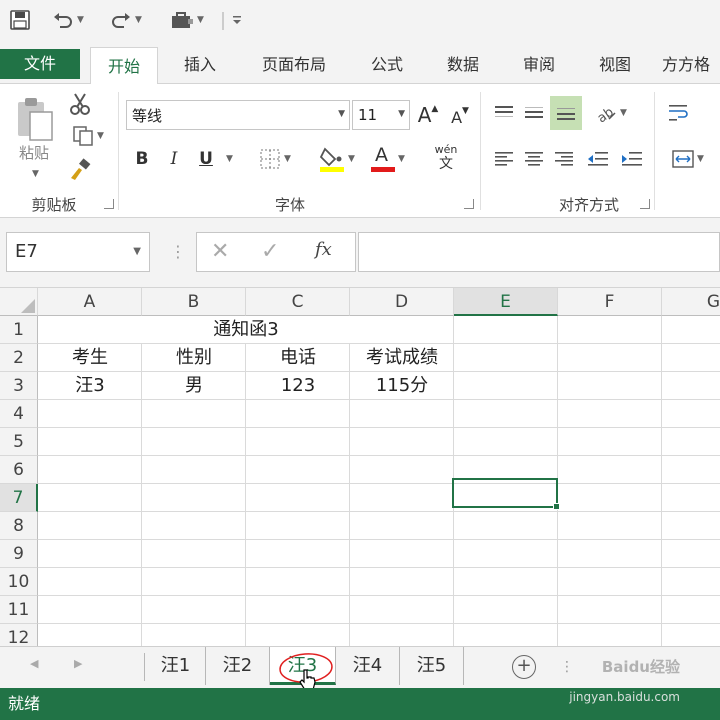 This screenshot has width=720, height=720. What do you see at coordinates (20, 20) in the screenshot?
I see `save-icon` at bounding box center [20, 20].